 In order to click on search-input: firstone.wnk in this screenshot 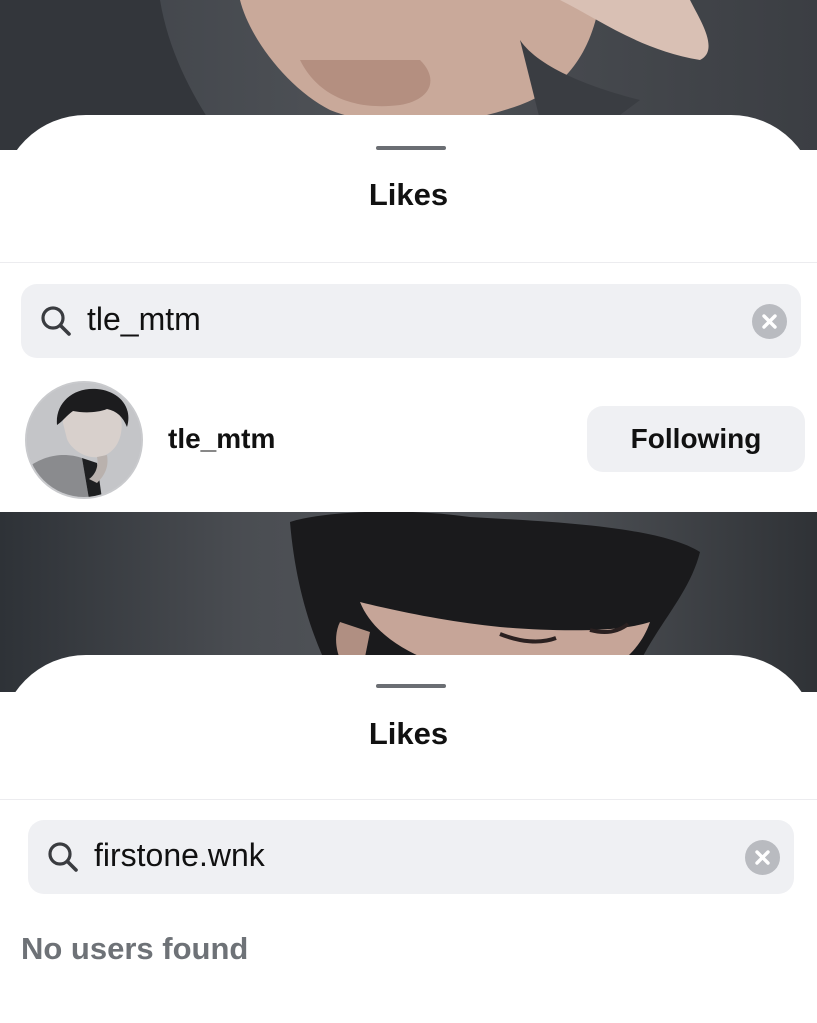, I will do `click(179, 855)`.